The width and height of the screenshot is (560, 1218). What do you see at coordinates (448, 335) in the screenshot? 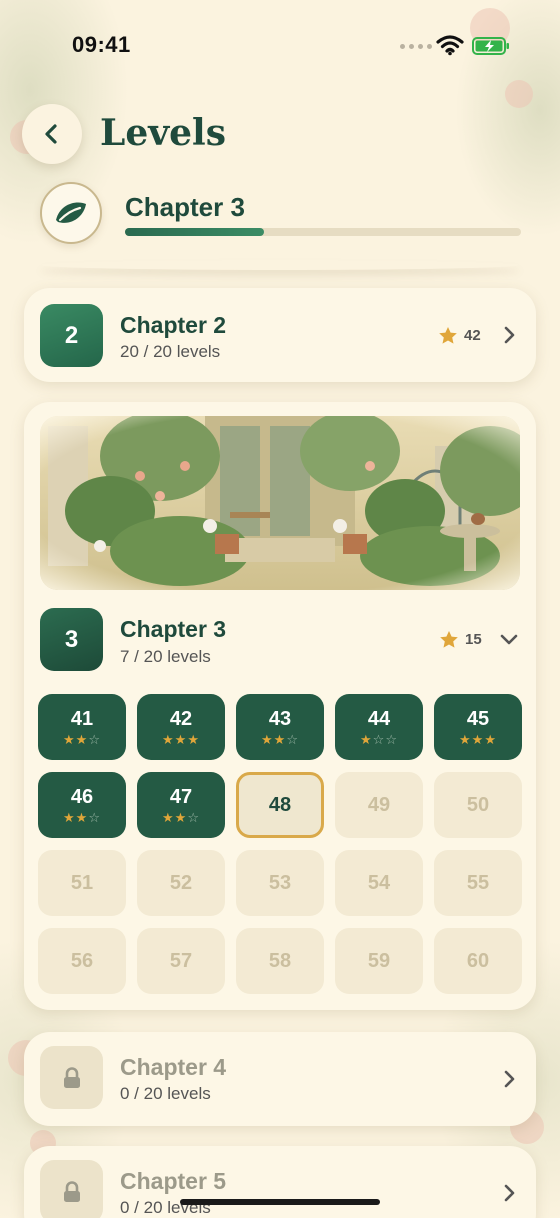
I see `star-icon` at bounding box center [448, 335].